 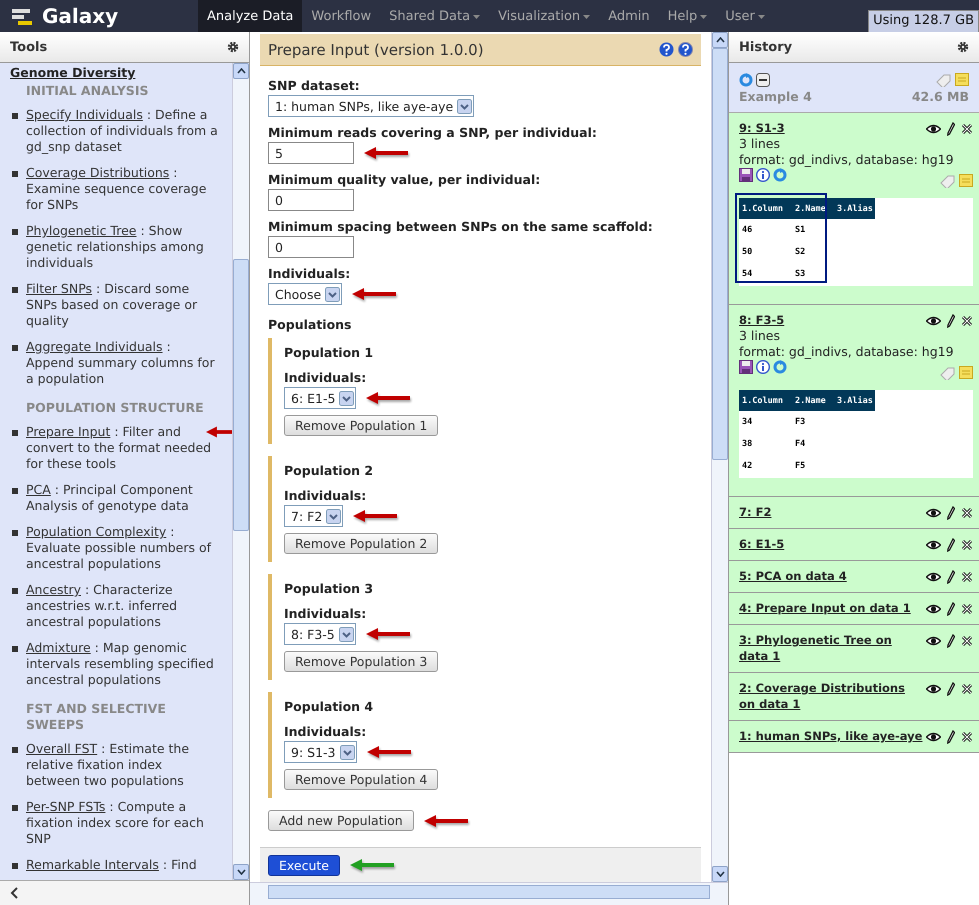 What do you see at coordinates (314, 85) in the screenshot?
I see `field-label: SNP dataset:` at bounding box center [314, 85].